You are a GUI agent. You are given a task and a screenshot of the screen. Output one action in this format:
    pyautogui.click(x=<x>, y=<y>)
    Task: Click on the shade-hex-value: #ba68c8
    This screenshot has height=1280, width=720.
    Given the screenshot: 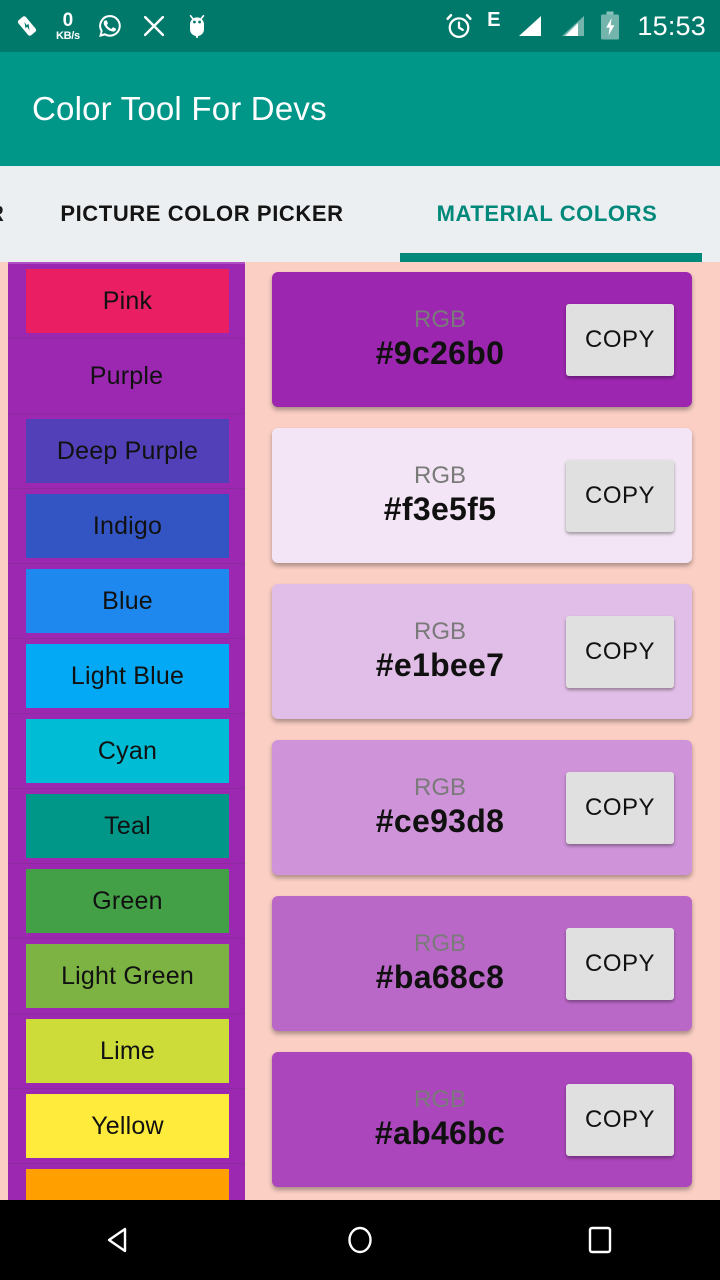 What is the action you would take?
    pyautogui.click(x=440, y=977)
    